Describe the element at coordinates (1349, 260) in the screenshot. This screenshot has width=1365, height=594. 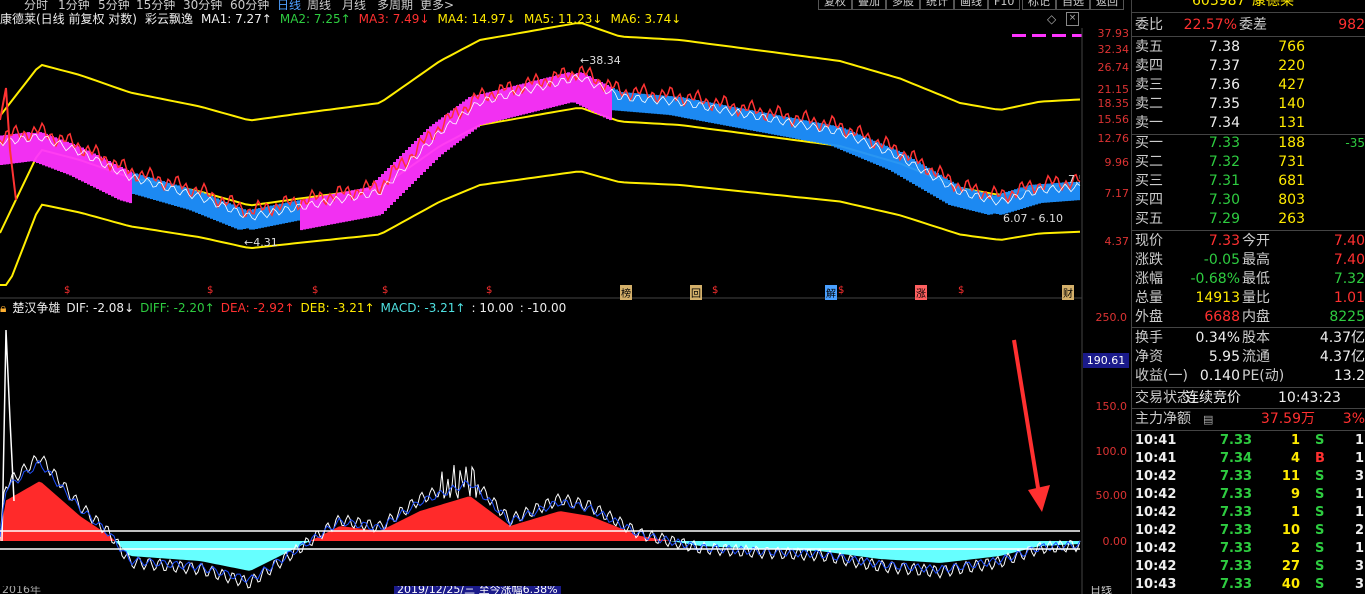
I see `stat-value: 7.40` at that location.